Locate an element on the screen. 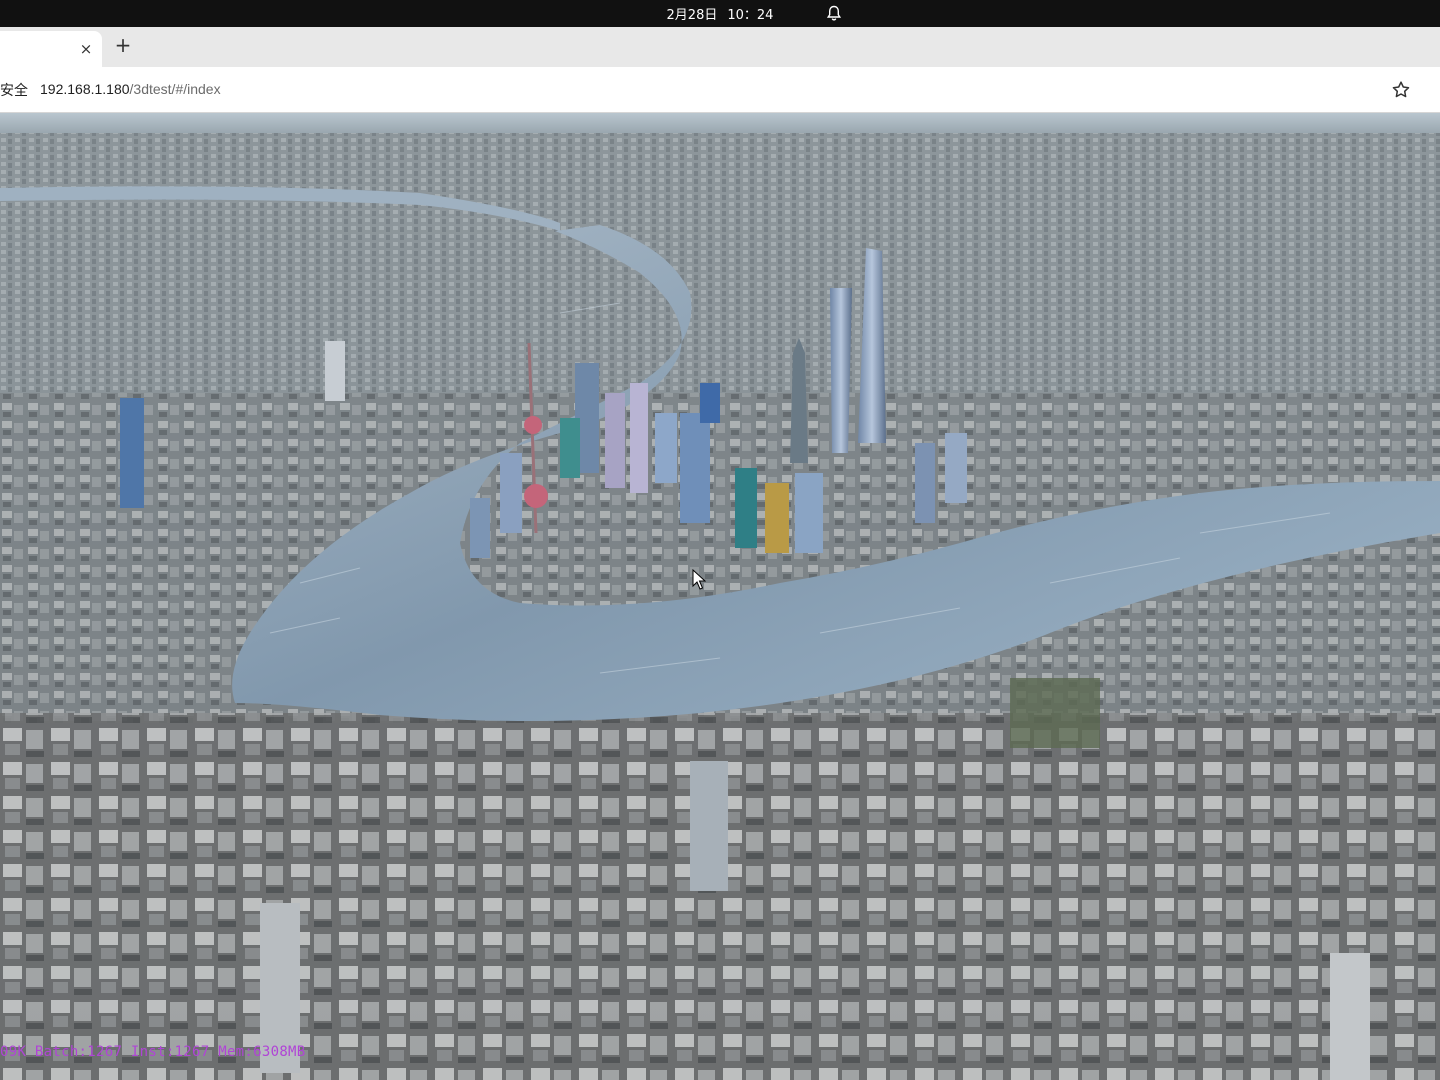 The height and width of the screenshot is (1080, 1440). url-field: 192.168.1.180/3dtest/#/index is located at coordinates (130, 89).